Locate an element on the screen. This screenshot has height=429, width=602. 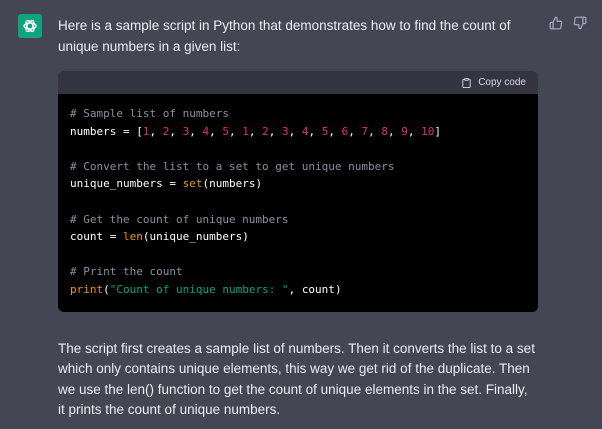
code-comment: # Sample list of numbers is located at coordinates (149, 113).